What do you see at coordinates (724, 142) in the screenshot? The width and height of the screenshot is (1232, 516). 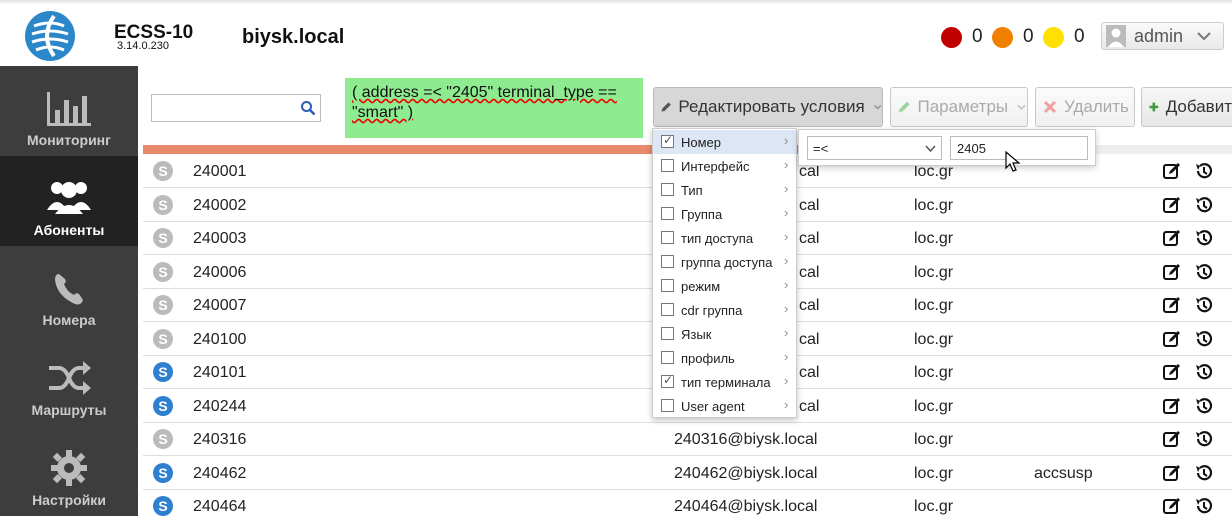 I see `menu-item: Номер ›` at bounding box center [724, 142].